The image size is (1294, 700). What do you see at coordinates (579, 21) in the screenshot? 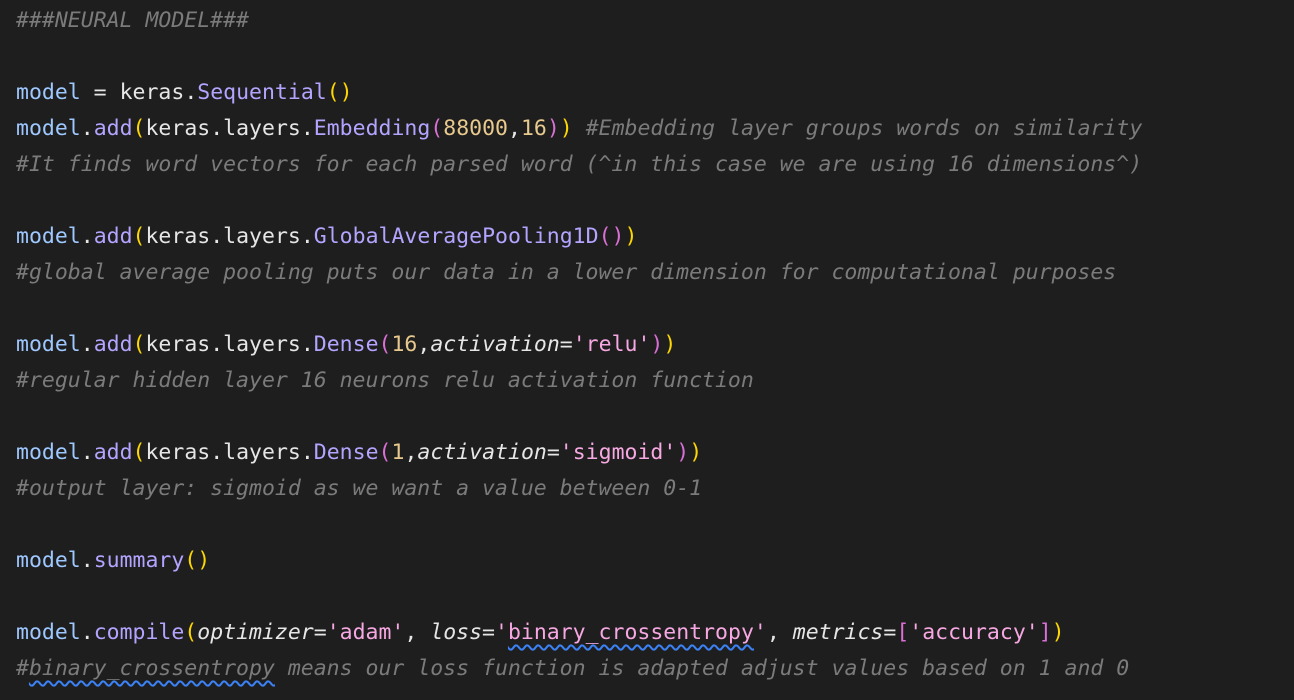
I see `code-line: ###NEURAL MODEL###` at bounding box center [579, 21].